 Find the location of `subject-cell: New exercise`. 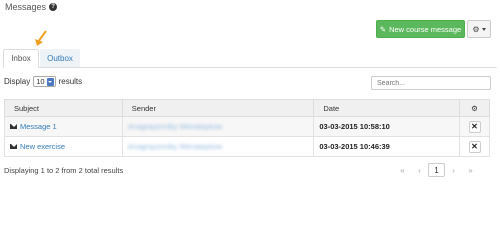

subject-cell: New exercise is located at coordinates (63, 146).